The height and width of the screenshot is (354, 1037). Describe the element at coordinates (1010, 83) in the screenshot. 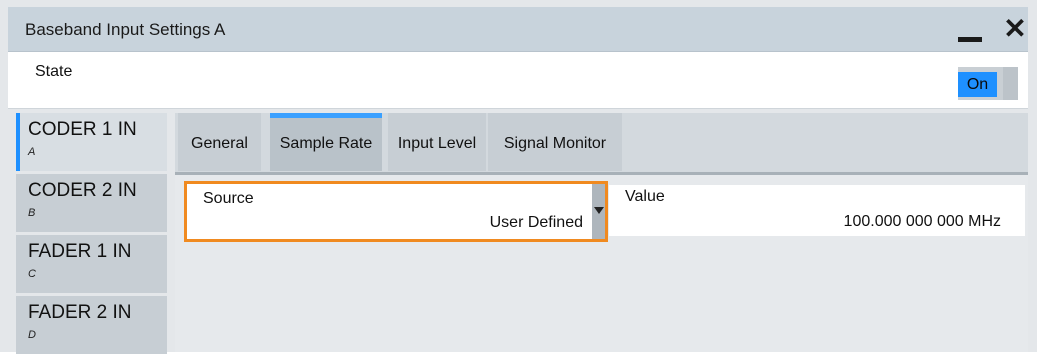

I see `toggle-knob` at that location.